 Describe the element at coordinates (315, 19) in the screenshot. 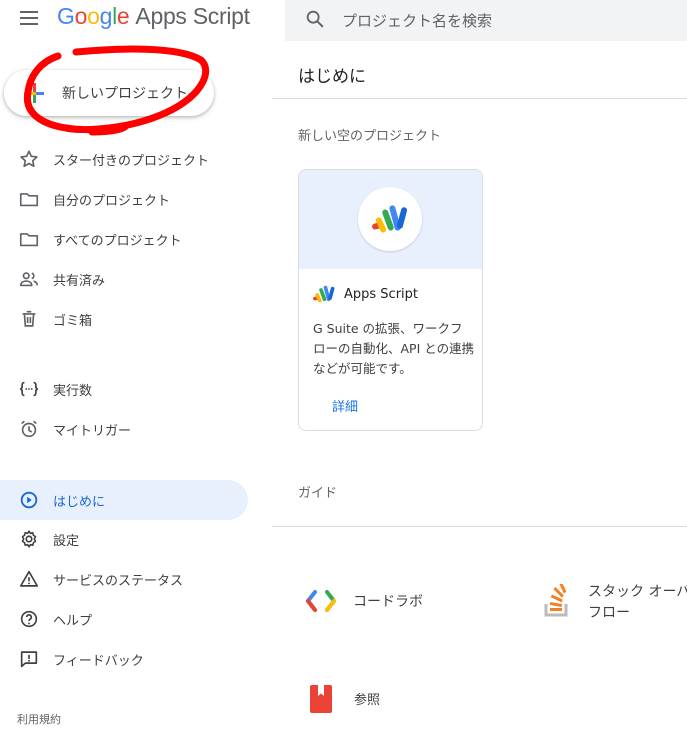

I see `search-icon` at that location.